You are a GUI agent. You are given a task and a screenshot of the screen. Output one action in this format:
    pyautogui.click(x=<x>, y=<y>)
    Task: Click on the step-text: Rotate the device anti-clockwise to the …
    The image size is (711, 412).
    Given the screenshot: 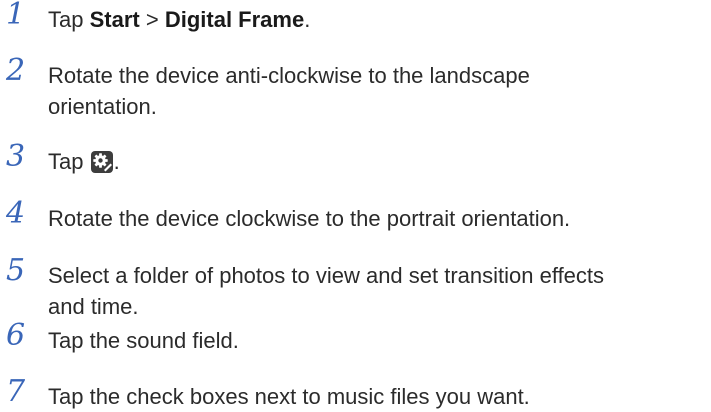 What is the action you would take?
    pyautogui.click(x=373, y=91)
    